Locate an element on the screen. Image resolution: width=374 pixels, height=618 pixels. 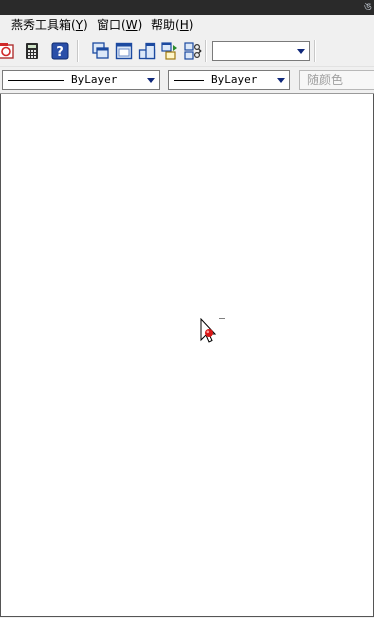
tile-window-icon is located at coordinates (147, 51).